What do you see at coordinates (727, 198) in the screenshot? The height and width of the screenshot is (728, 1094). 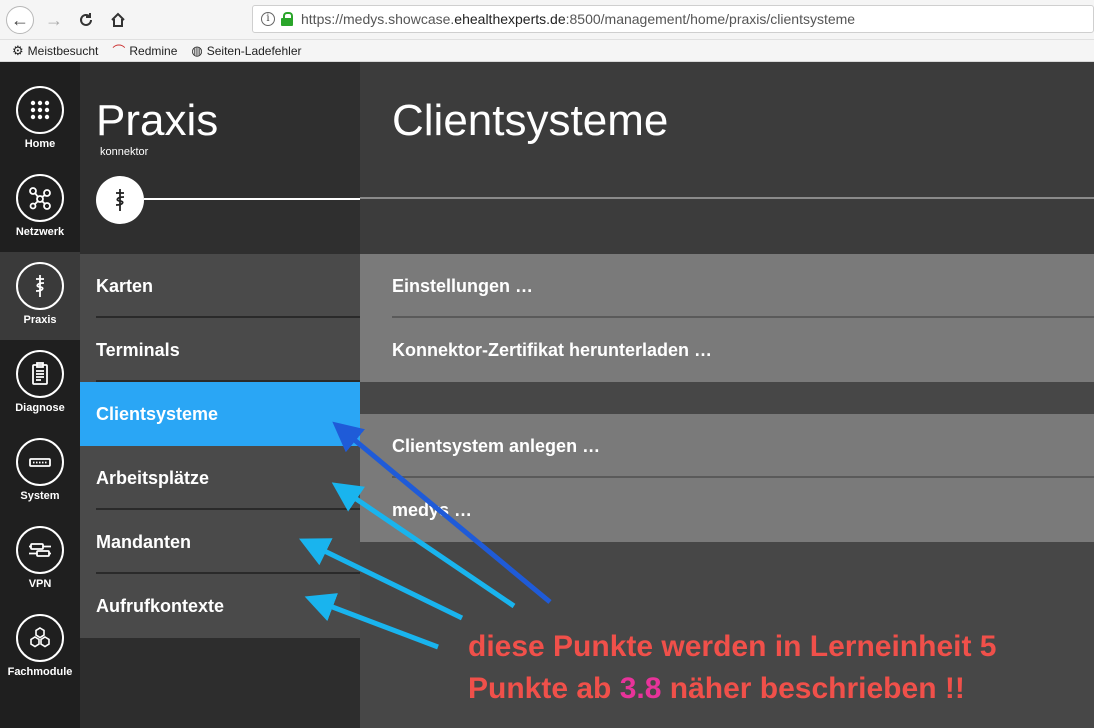 I see `title-divider` at bounding box center [727, 198].